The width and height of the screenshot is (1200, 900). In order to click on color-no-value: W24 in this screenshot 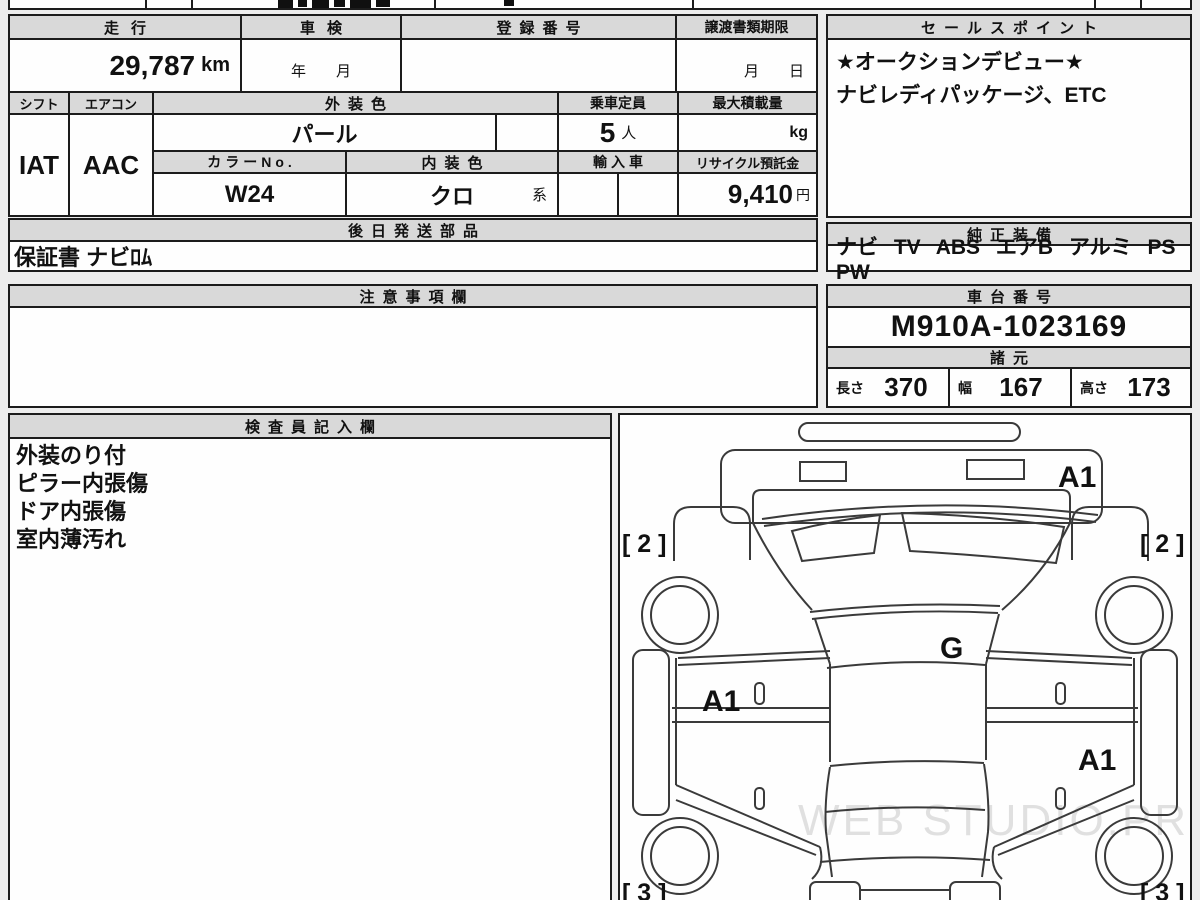, I will do `click(249, 194)`.